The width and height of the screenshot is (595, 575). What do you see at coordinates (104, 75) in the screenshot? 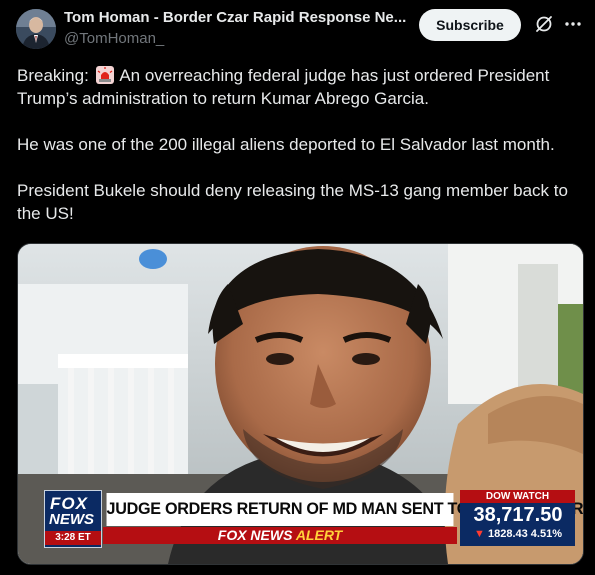
I see `rotating-light-icon` at bounding box center [104, 75].